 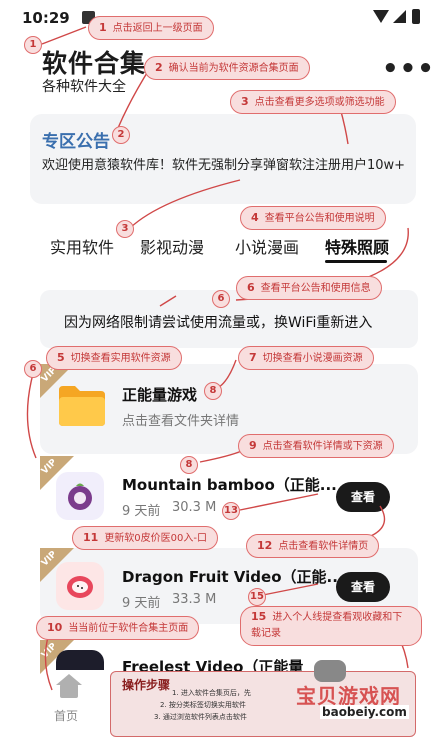 What do you see at coordinates (227, 68) in the screenshot?
I see `annotation-2: 2 确认当前为软件资源合集页面` at bounding box center [227, 68].